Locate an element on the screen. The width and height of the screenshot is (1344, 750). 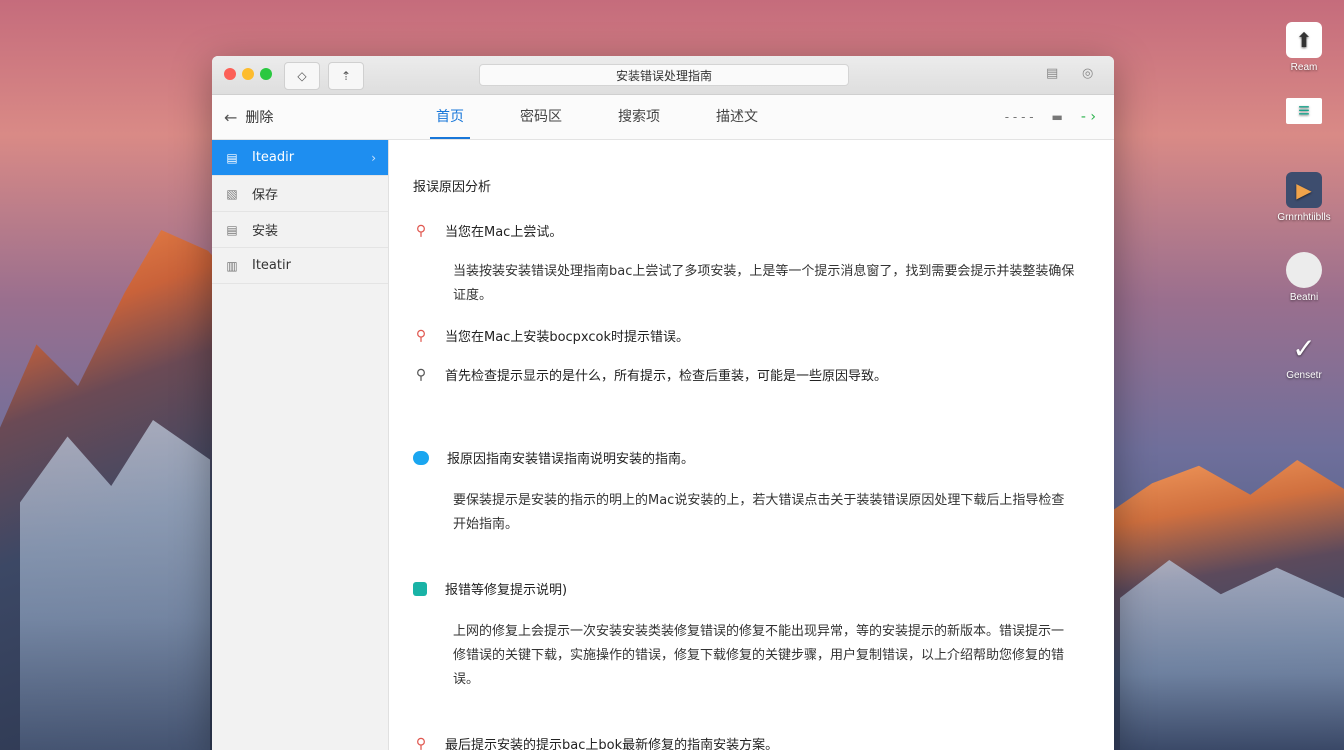
back-label: 删除 is located at coordinates (259, 118).